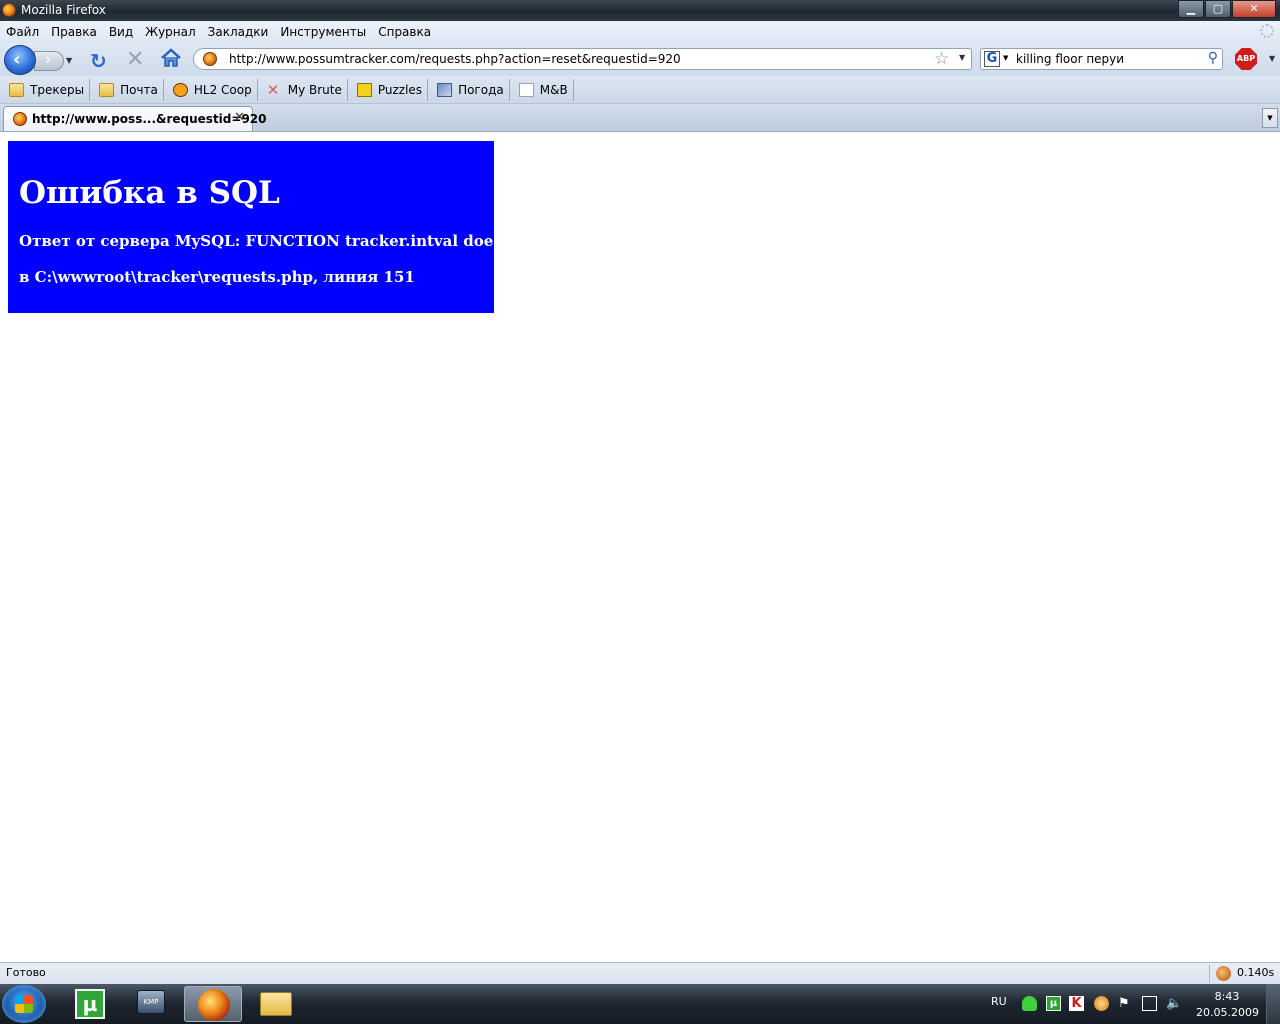  What do you see at coordinates (210, 59) in the screenshot?
I see `site-identity-icon` at bounding box center [210, 59].